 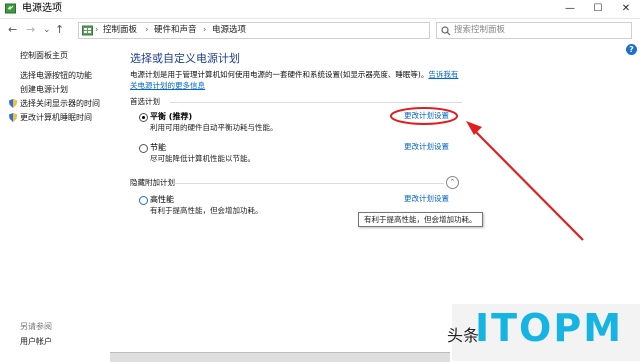 I want to click on close-button: ✕, so click(x=626, y=9).